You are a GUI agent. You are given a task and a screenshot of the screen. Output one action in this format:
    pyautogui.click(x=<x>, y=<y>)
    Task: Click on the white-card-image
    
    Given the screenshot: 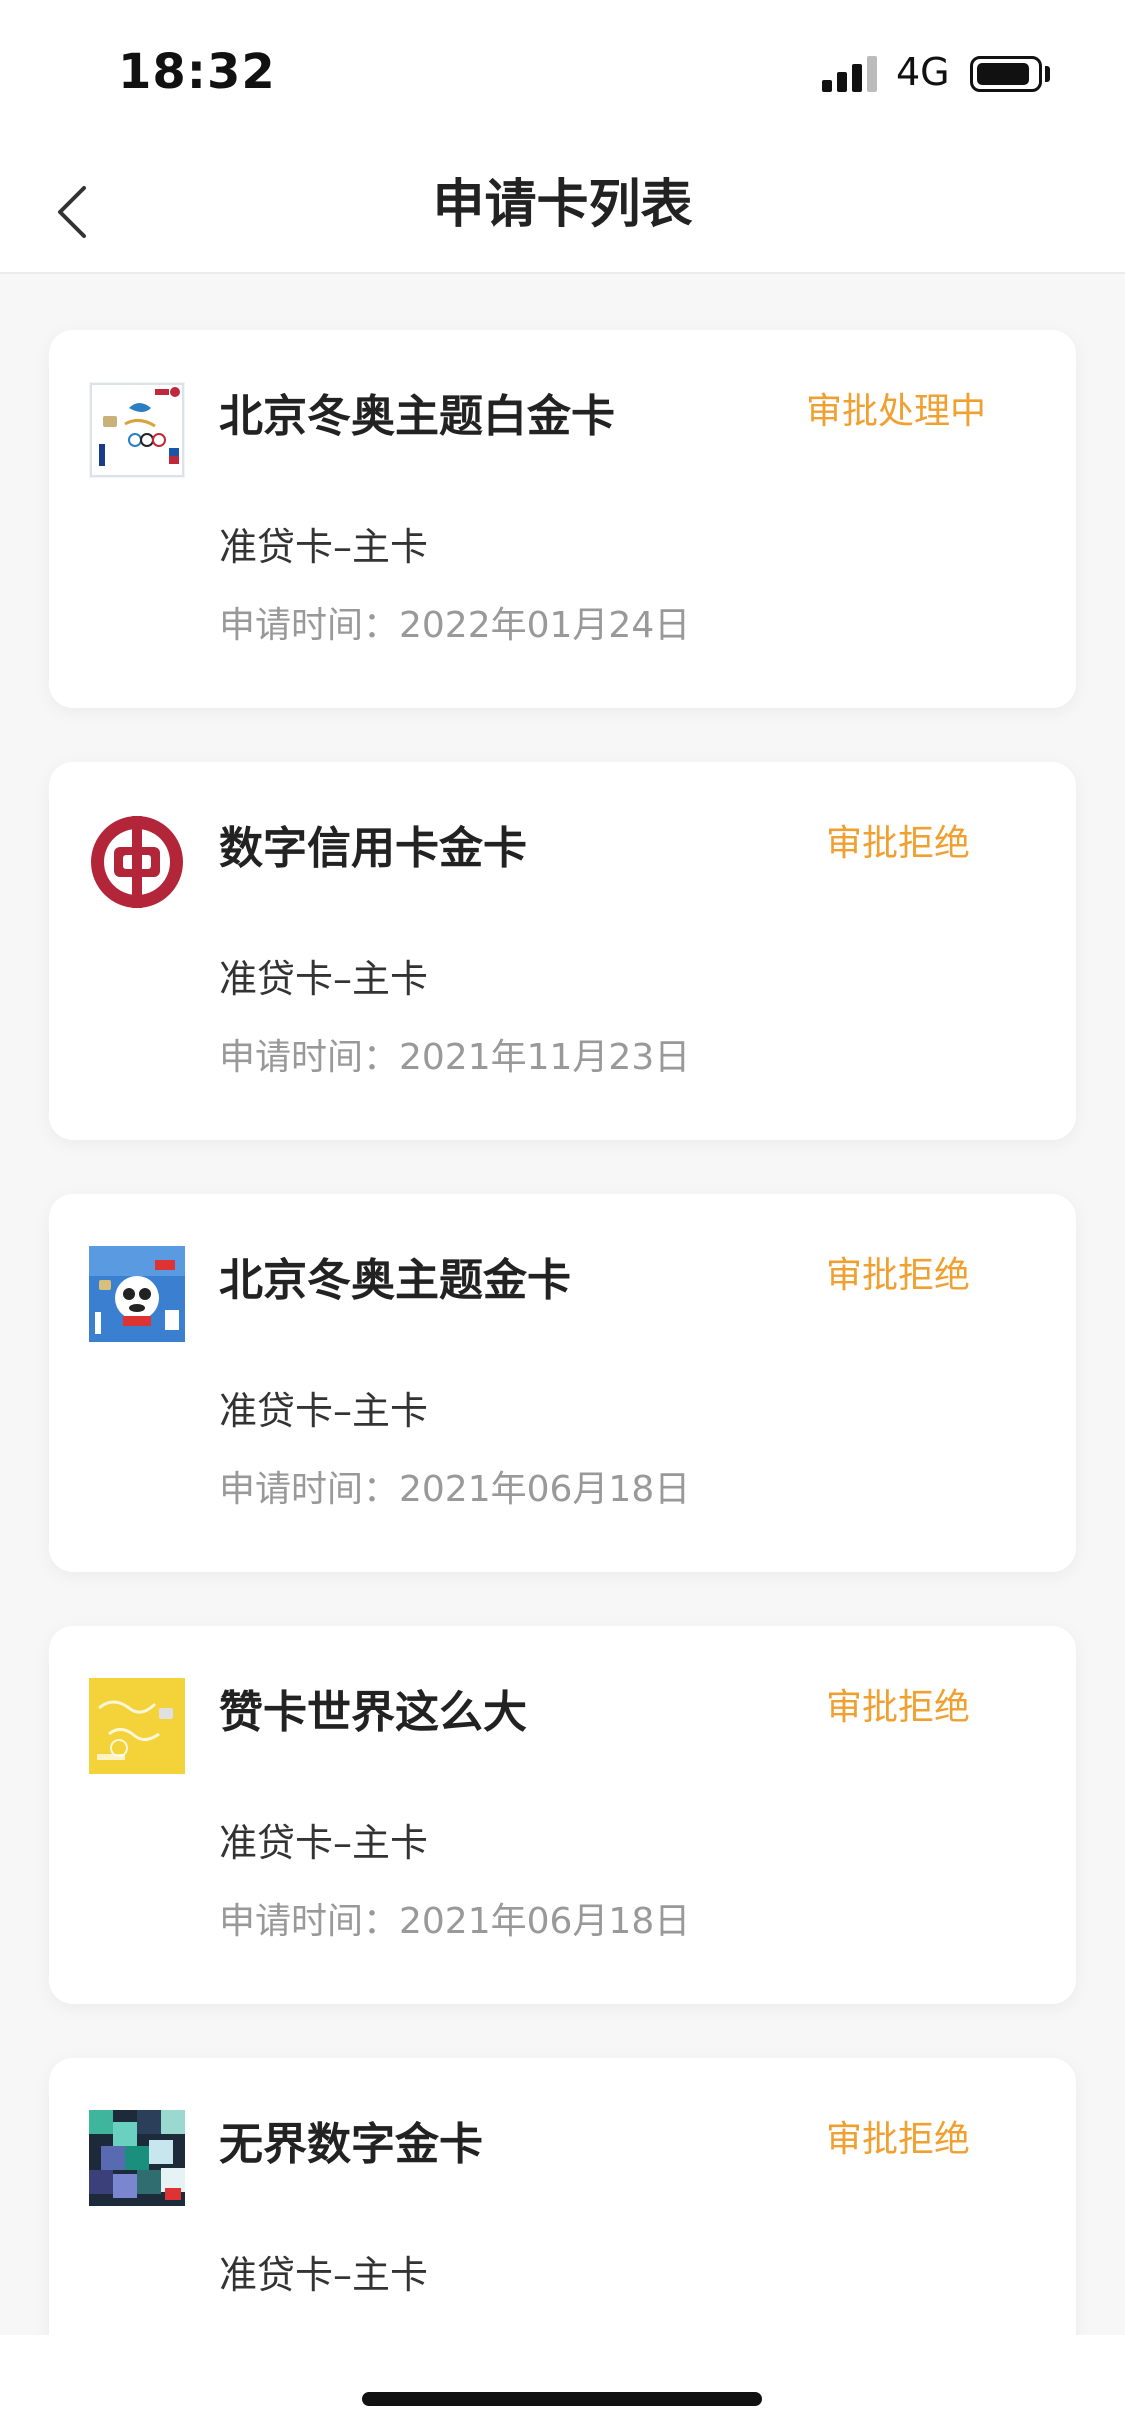 What is the action you would take?
    pyautogui.click(x=137, y=430)
    